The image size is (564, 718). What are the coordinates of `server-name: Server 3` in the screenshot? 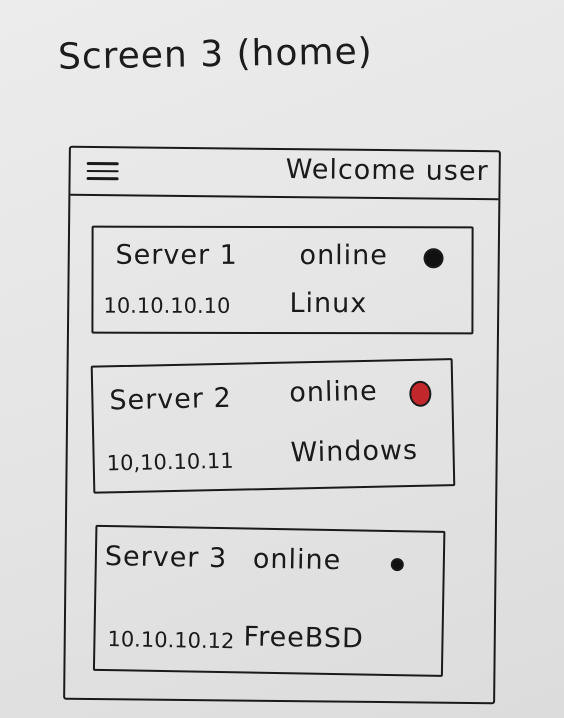 It's located at (166, 558).